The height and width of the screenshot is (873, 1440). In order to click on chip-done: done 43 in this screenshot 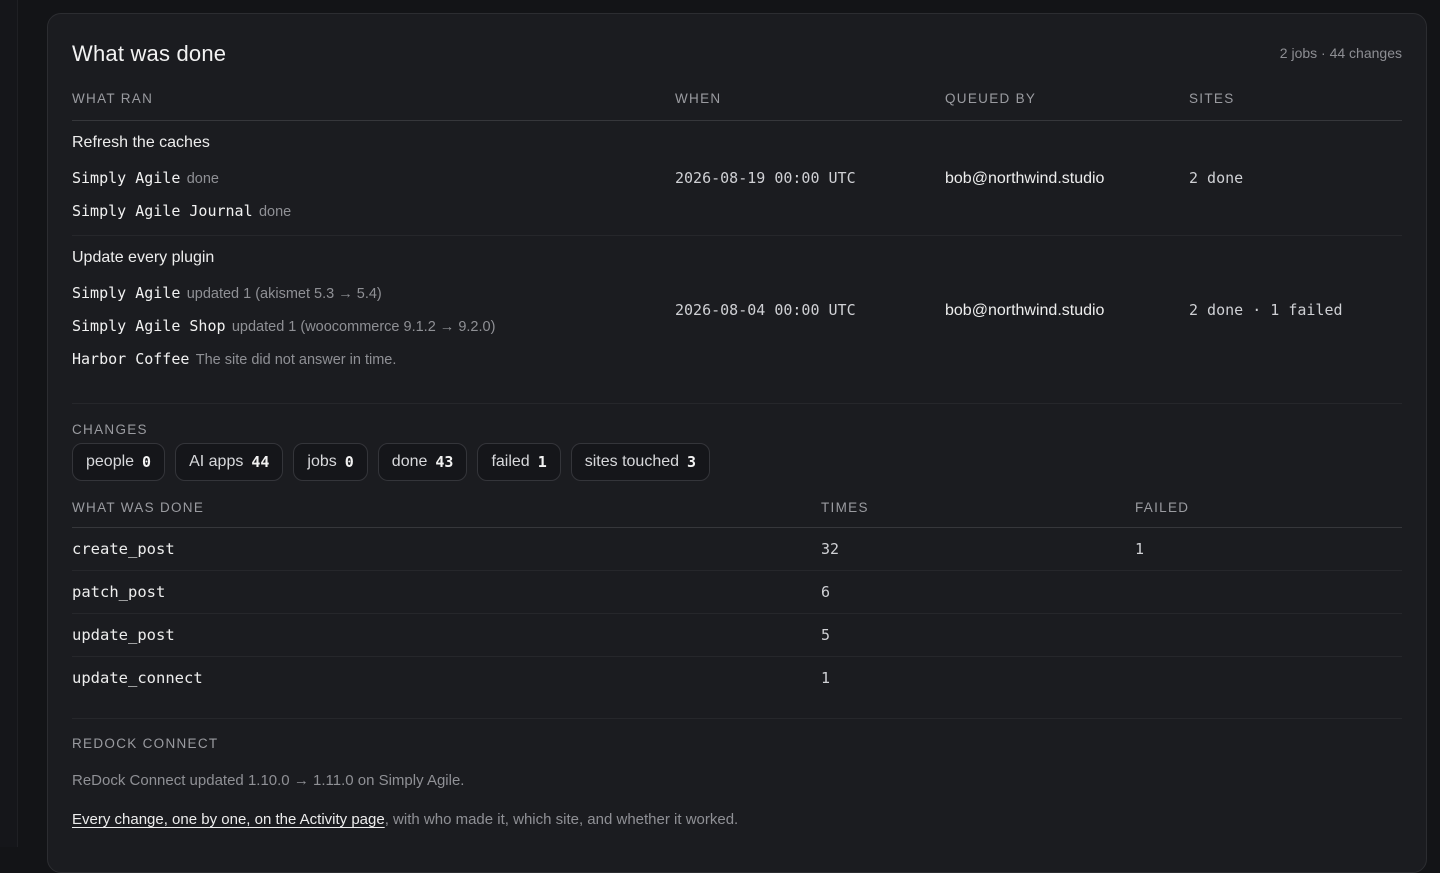, I will do `click(422, 462)`.